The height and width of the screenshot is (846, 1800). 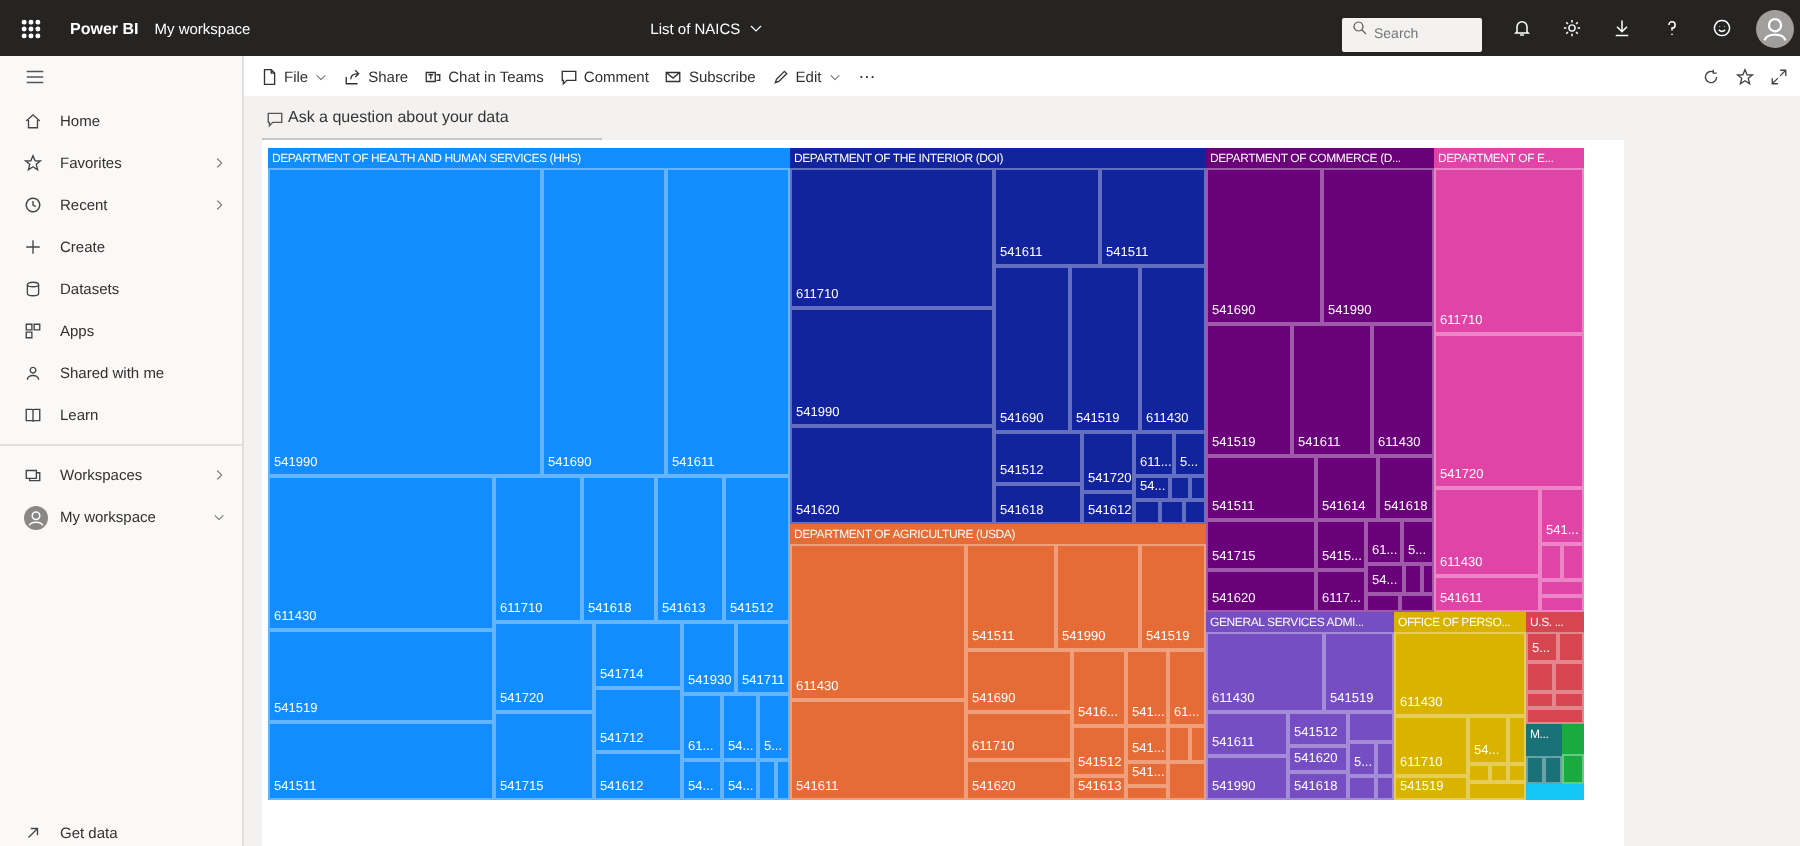 I want to click on database-icon, so click(x=33, y=289).